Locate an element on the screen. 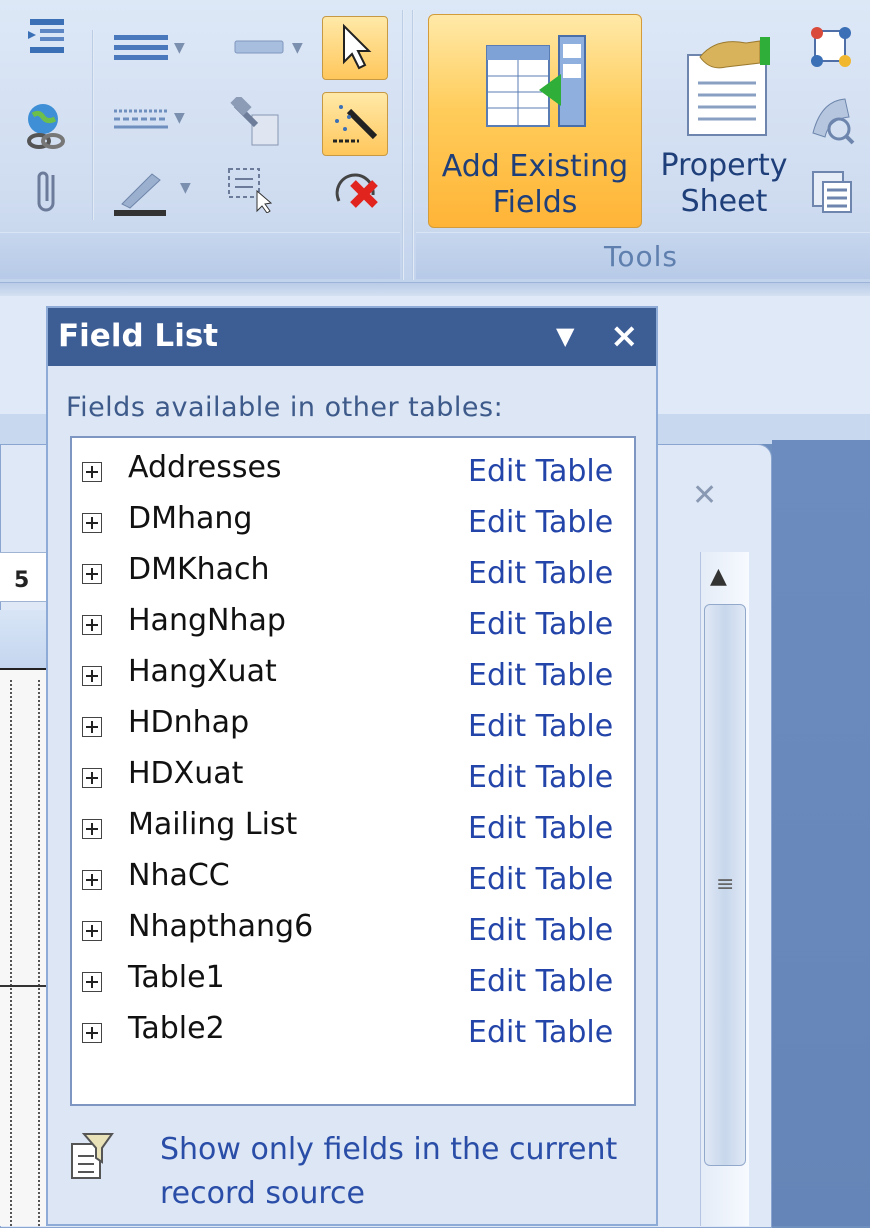  property-sheet-button: Property Sheet is located at coordinates (724, 120).